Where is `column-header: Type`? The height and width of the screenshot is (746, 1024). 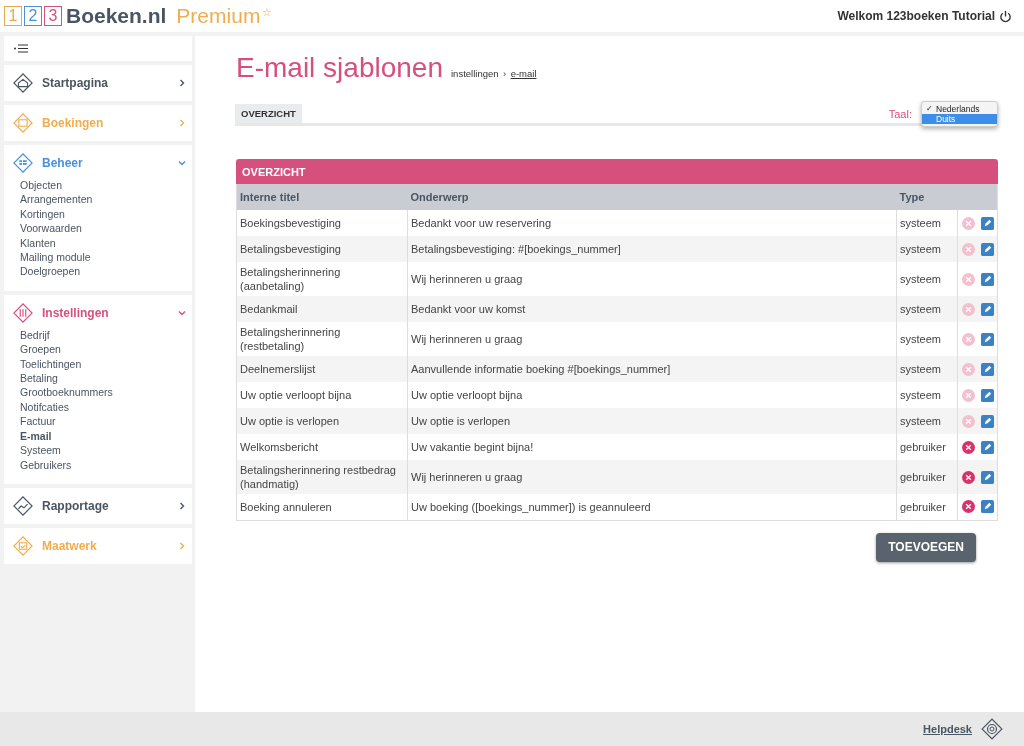
column-header: Type is located at coordinates (927, 197).